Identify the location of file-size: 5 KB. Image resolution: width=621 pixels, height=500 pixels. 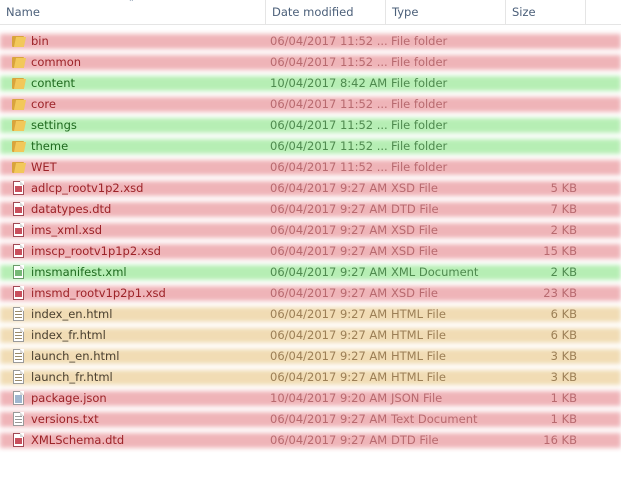
(563, 188).